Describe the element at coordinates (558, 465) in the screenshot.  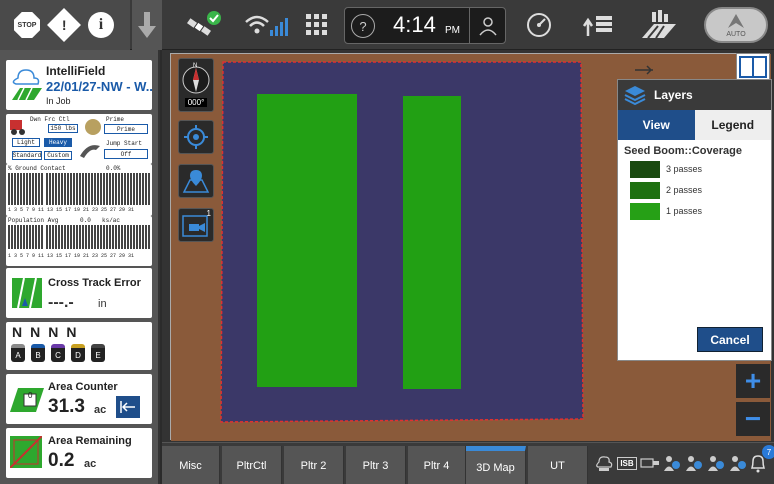
I see `tab-ut: UT` at that location.